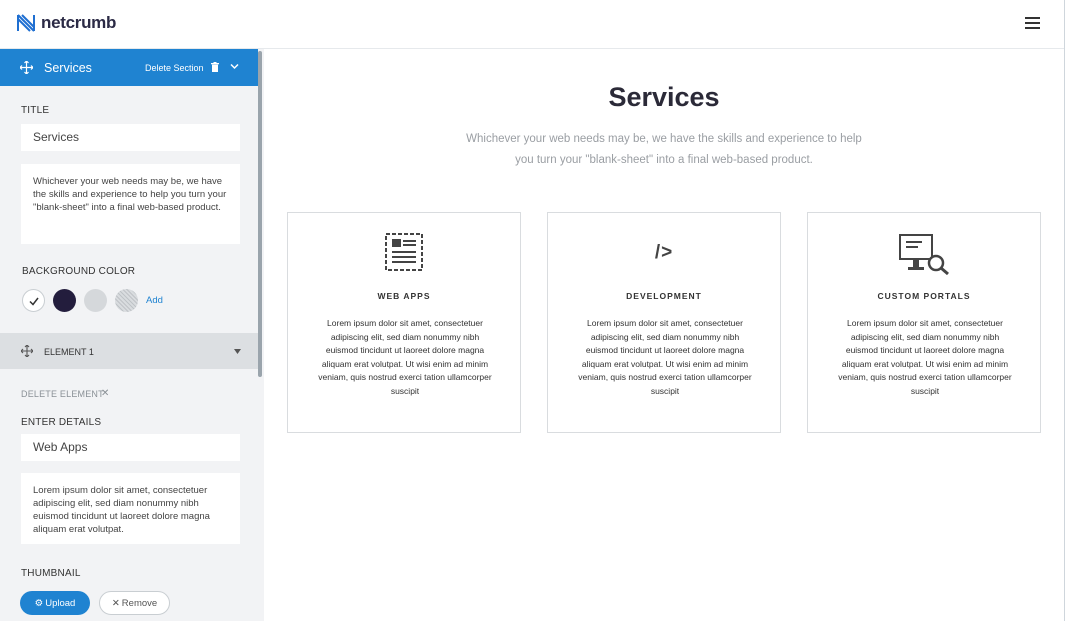  Describe the element at coordinates (664, 296) in the screenshot. I see `card-title: DEVELOPMENT` at that location.